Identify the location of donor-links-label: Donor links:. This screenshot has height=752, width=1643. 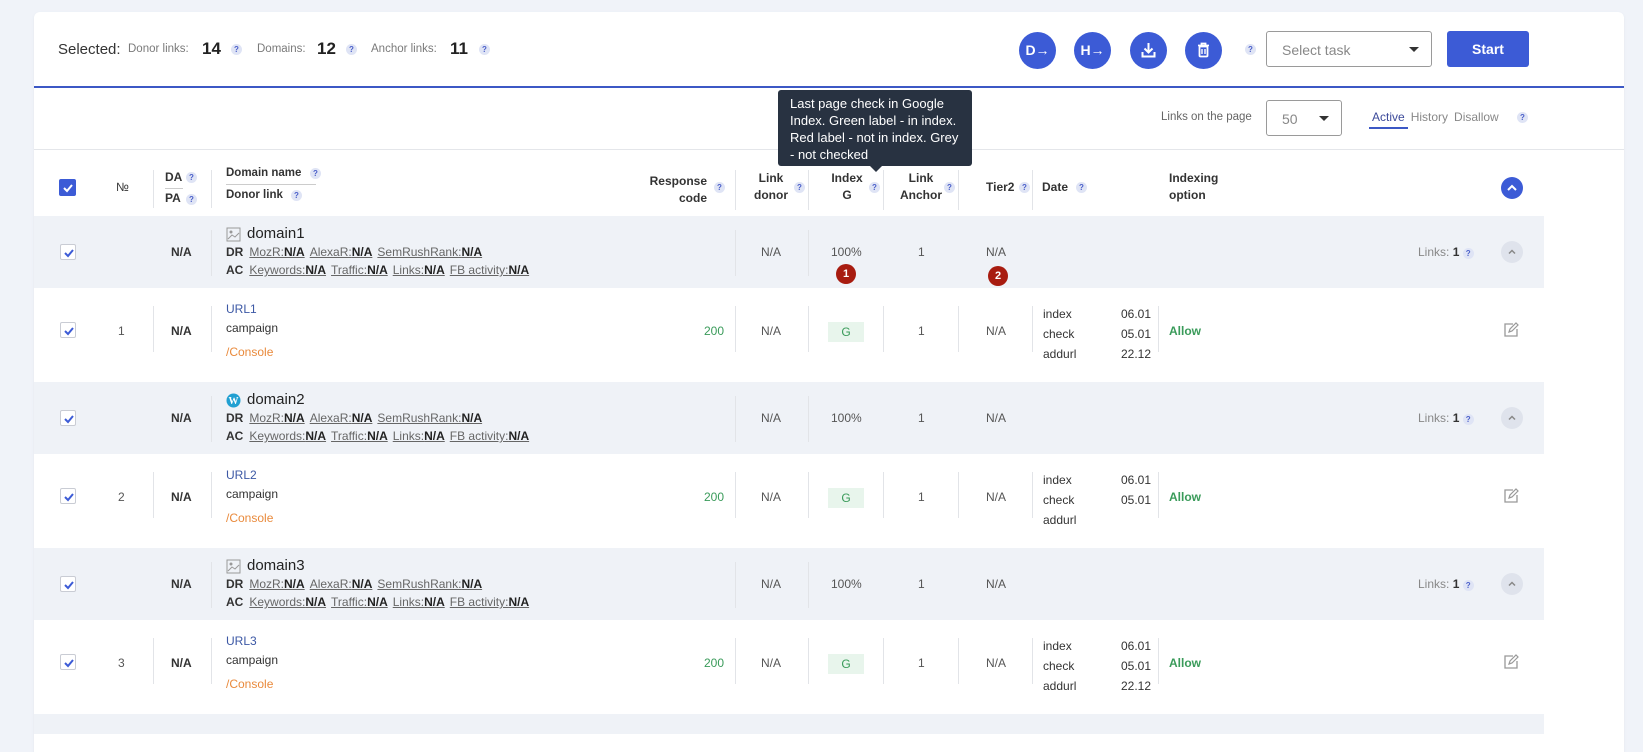
(158, 49).